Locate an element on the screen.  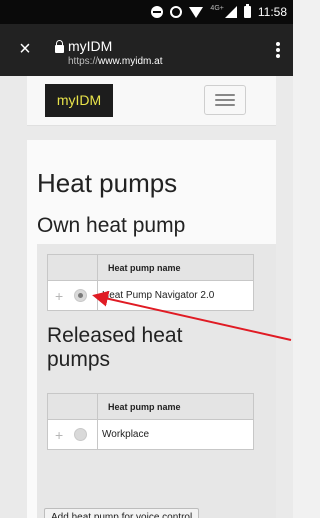
browser-toolbar: × myIDM https://www.myidm.at is located at coordinates (146, 50).